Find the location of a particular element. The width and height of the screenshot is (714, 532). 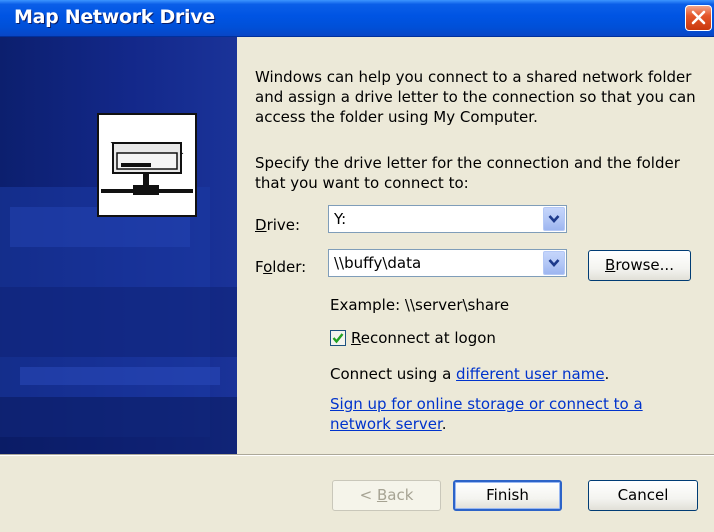

intro-text-line-3: access the folder using My Computer. is located at coordinates (396, 117).